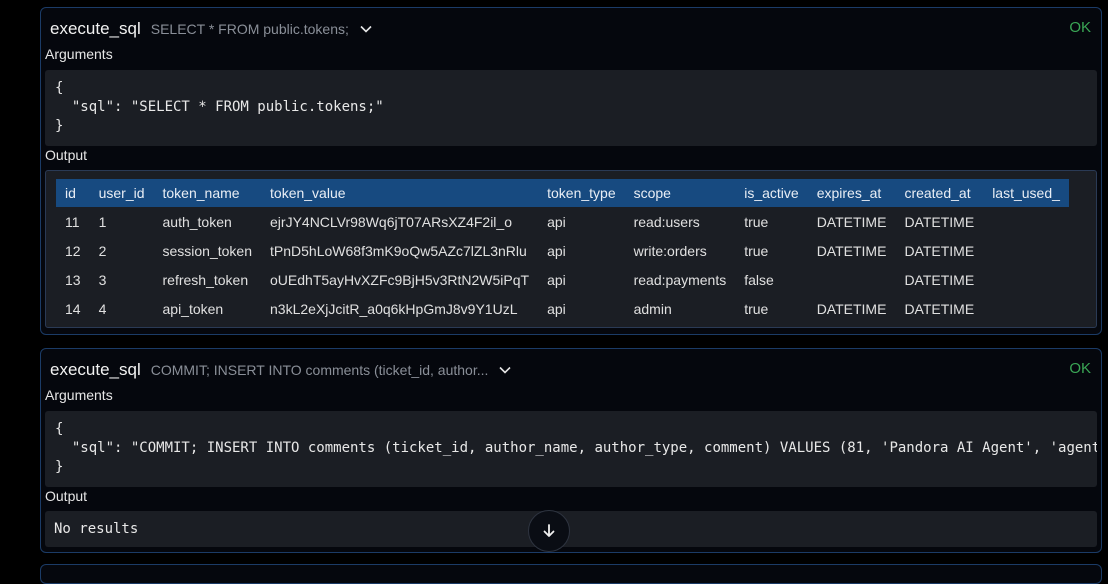 The height and width of the screenshot is (584, 1108). Describe the element at coordinates (394, 308) in the screenshot. I see `table-cell: n3kL2eXjJcitR_a0q6kHpGmJ8v9Y1UzL` at that location.